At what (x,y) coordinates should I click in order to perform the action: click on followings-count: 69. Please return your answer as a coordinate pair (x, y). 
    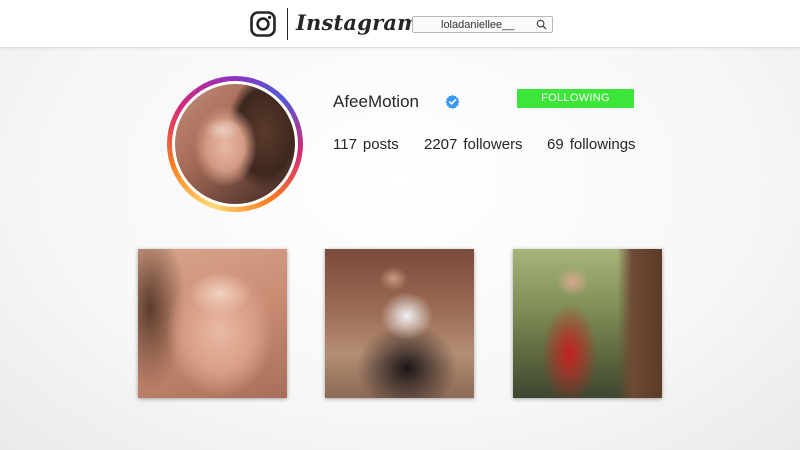
    Looking at the image, I should click on (555, 144).